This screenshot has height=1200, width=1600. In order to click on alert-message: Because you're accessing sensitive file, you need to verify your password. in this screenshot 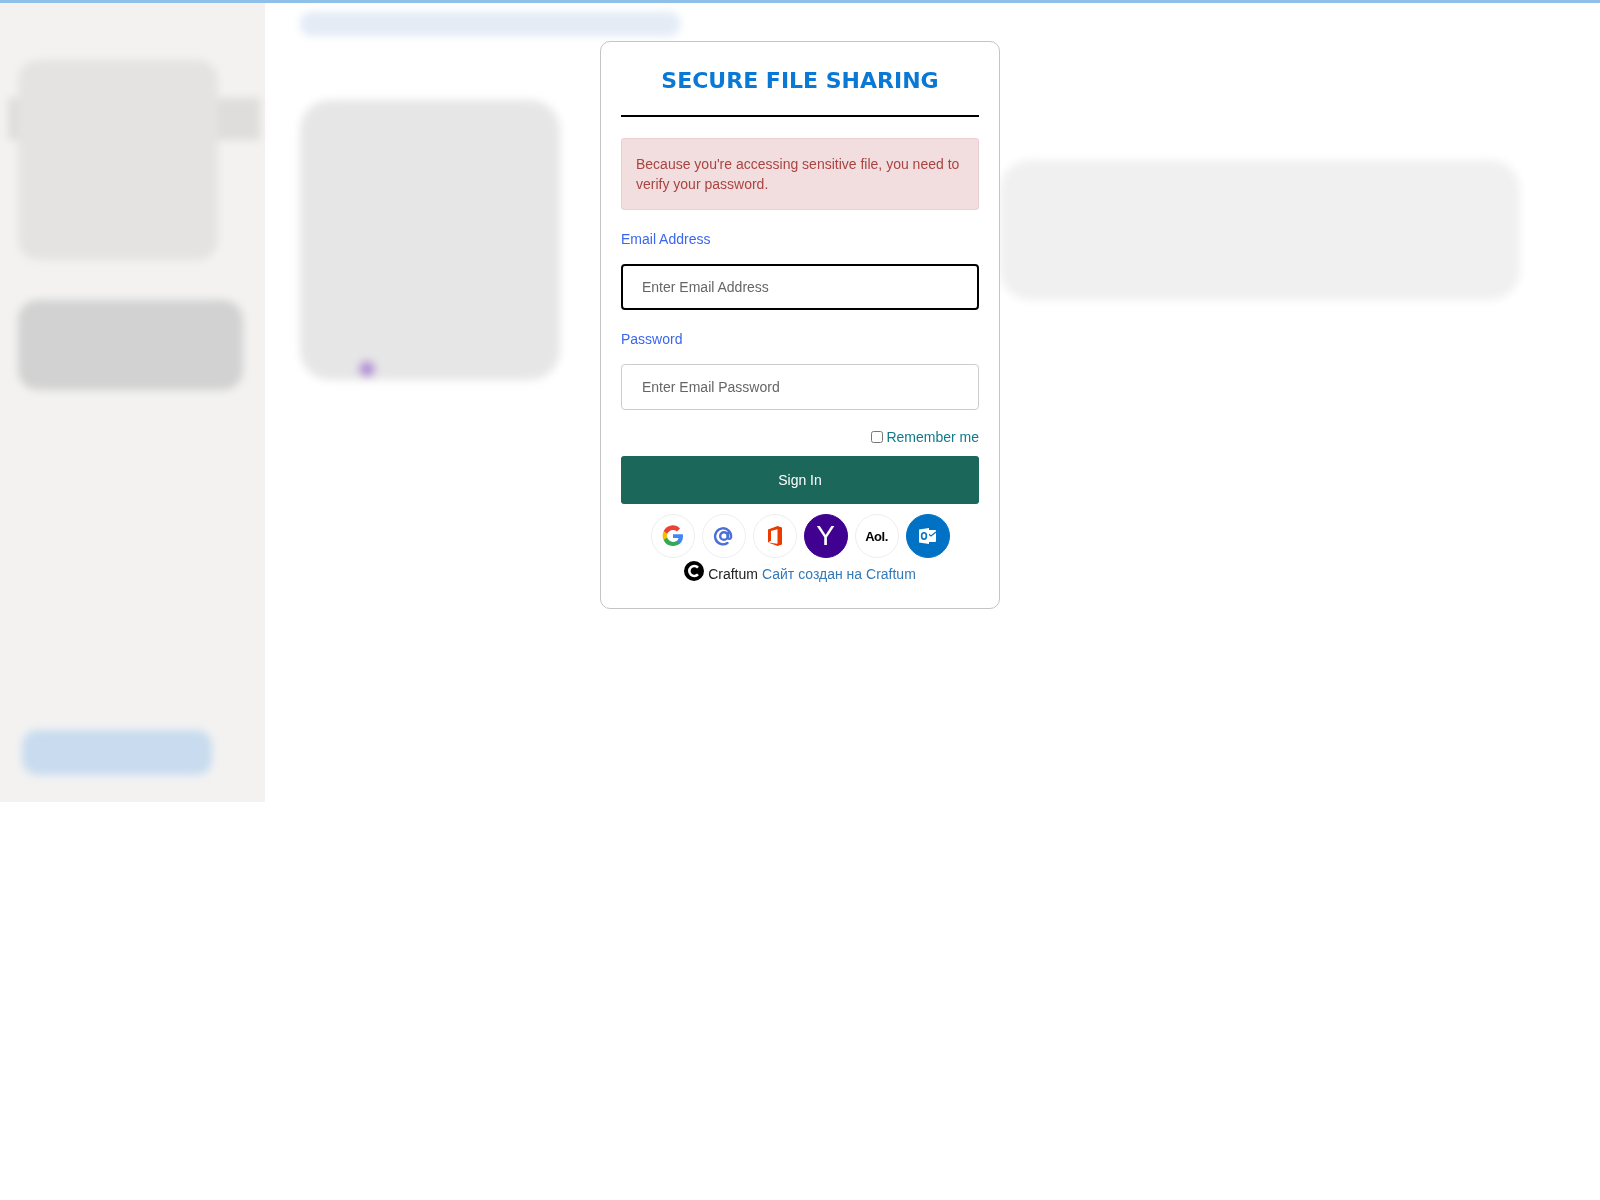, I will do `click(800, 174)`.